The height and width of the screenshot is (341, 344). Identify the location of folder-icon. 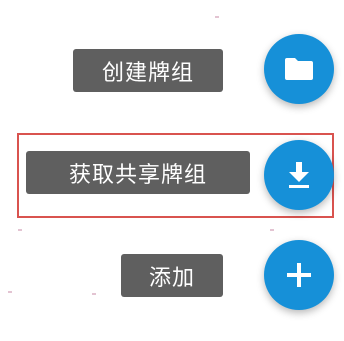
(299, 69).